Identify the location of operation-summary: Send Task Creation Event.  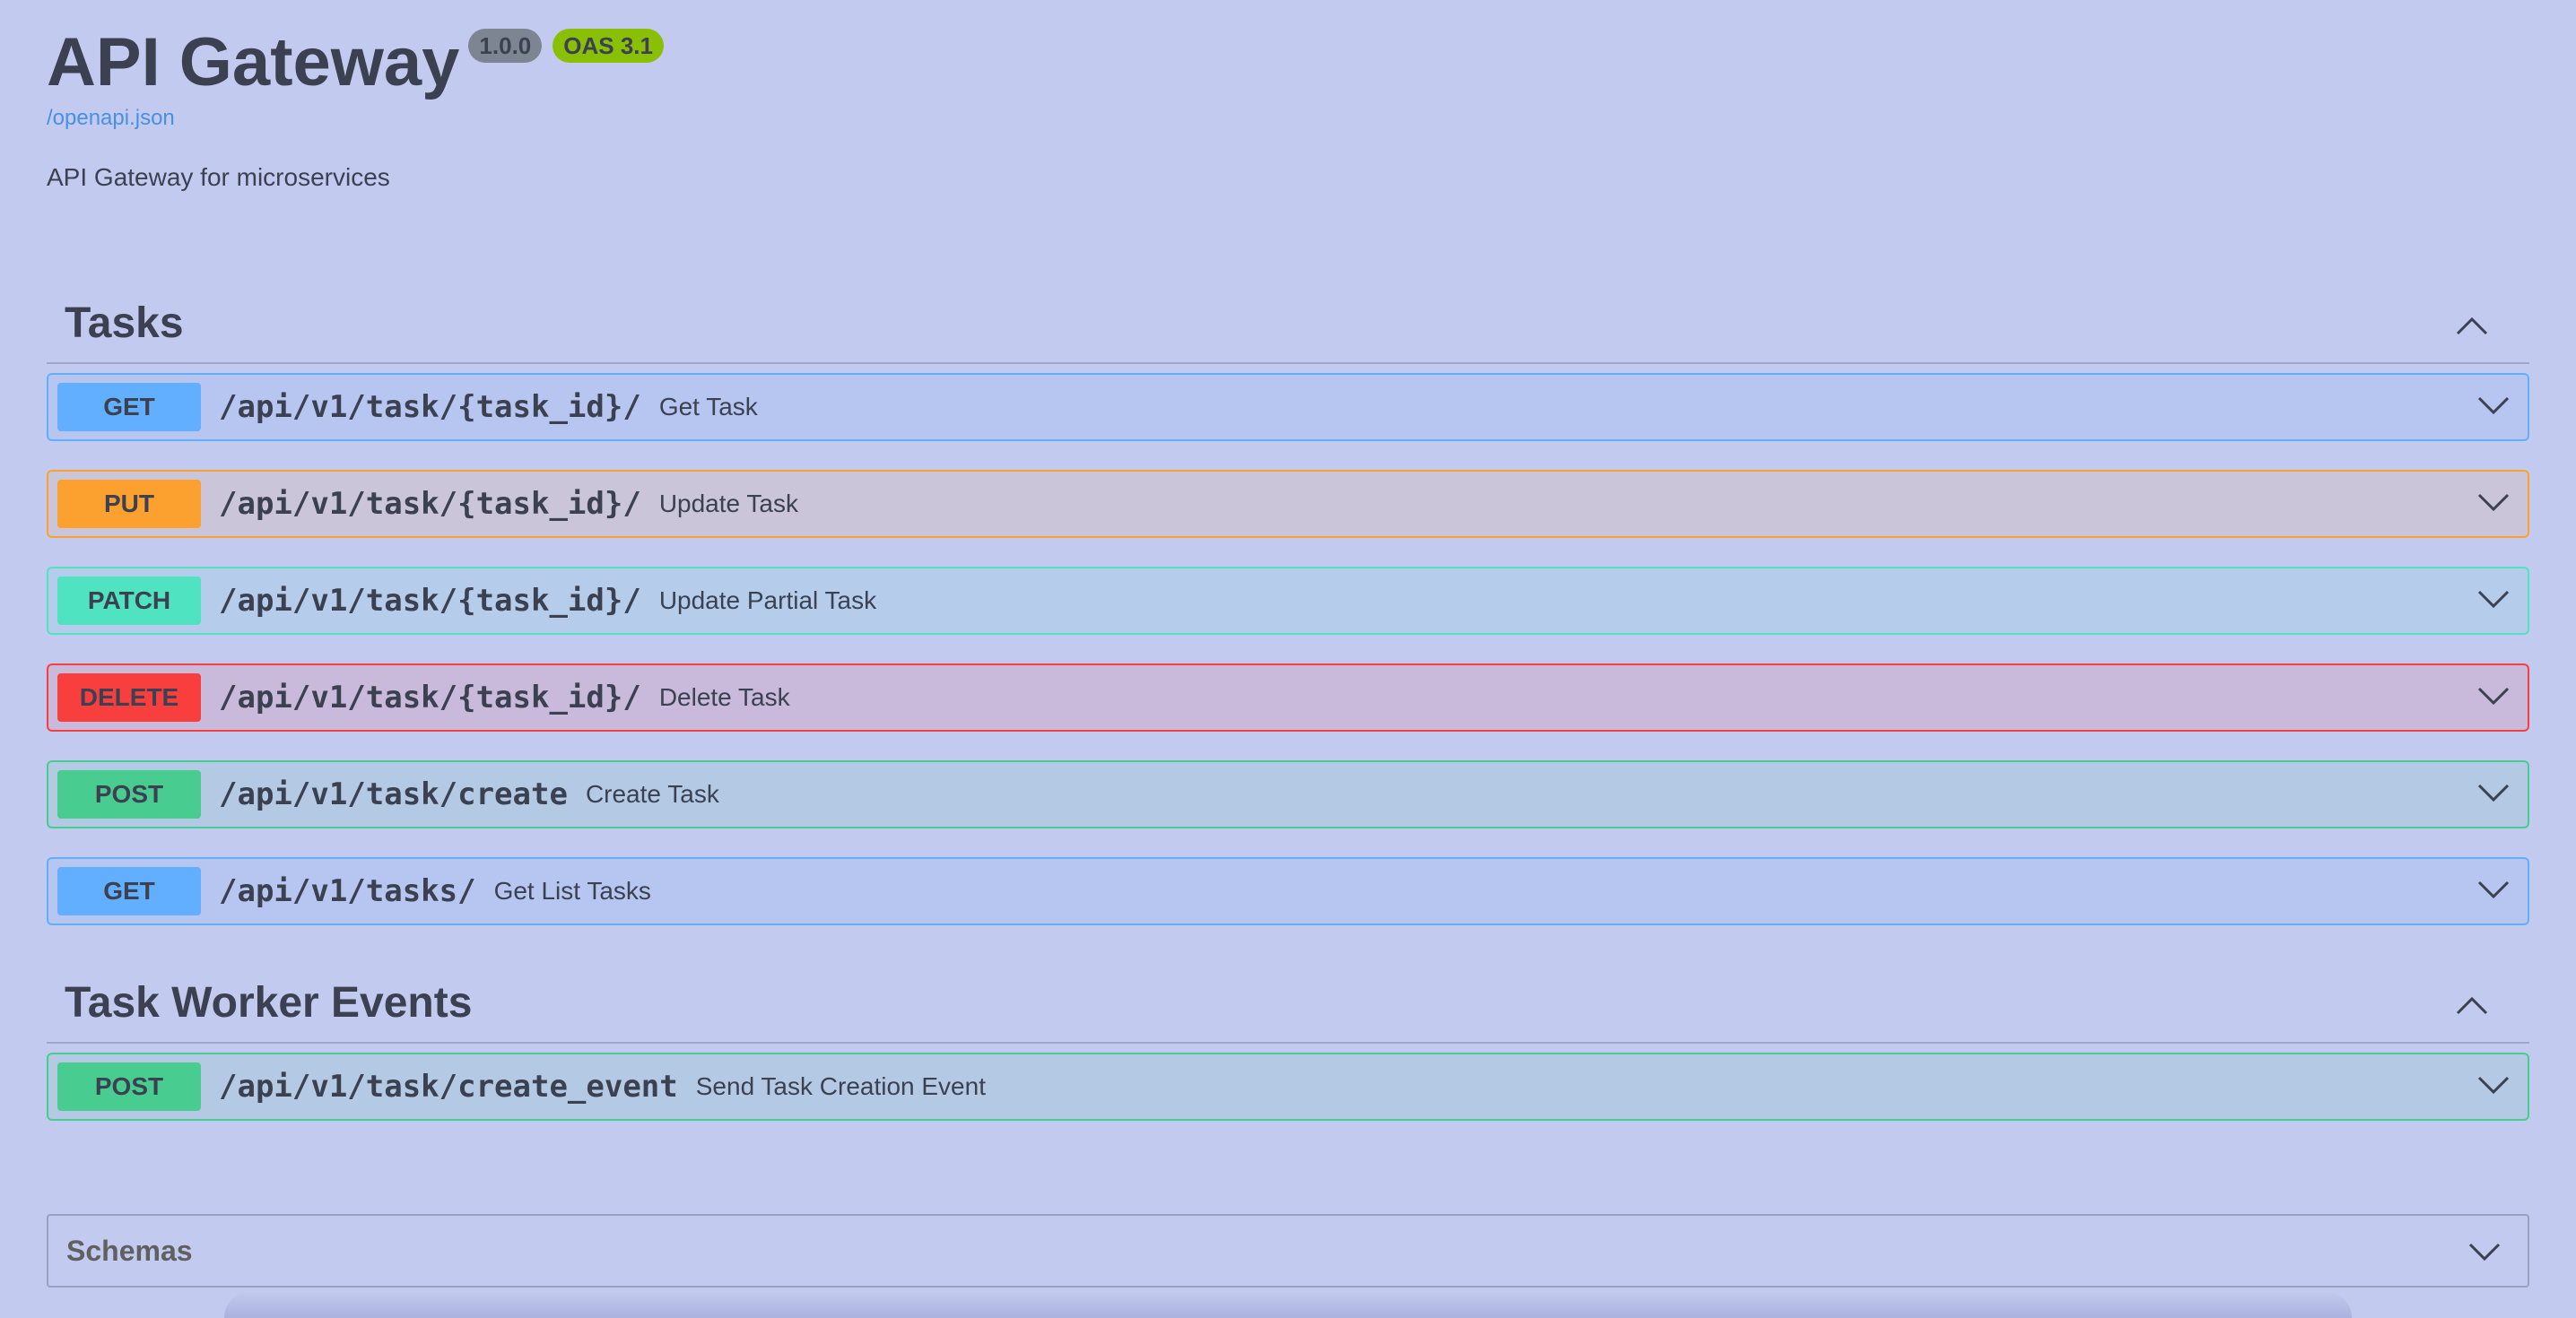
(840, 1086).